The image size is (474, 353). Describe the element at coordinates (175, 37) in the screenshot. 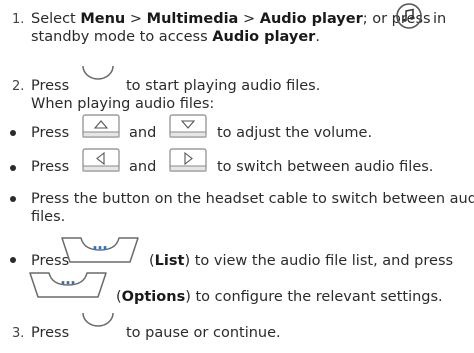

I see `step-1-line-2: standby mode to access Audio player.` at that location.